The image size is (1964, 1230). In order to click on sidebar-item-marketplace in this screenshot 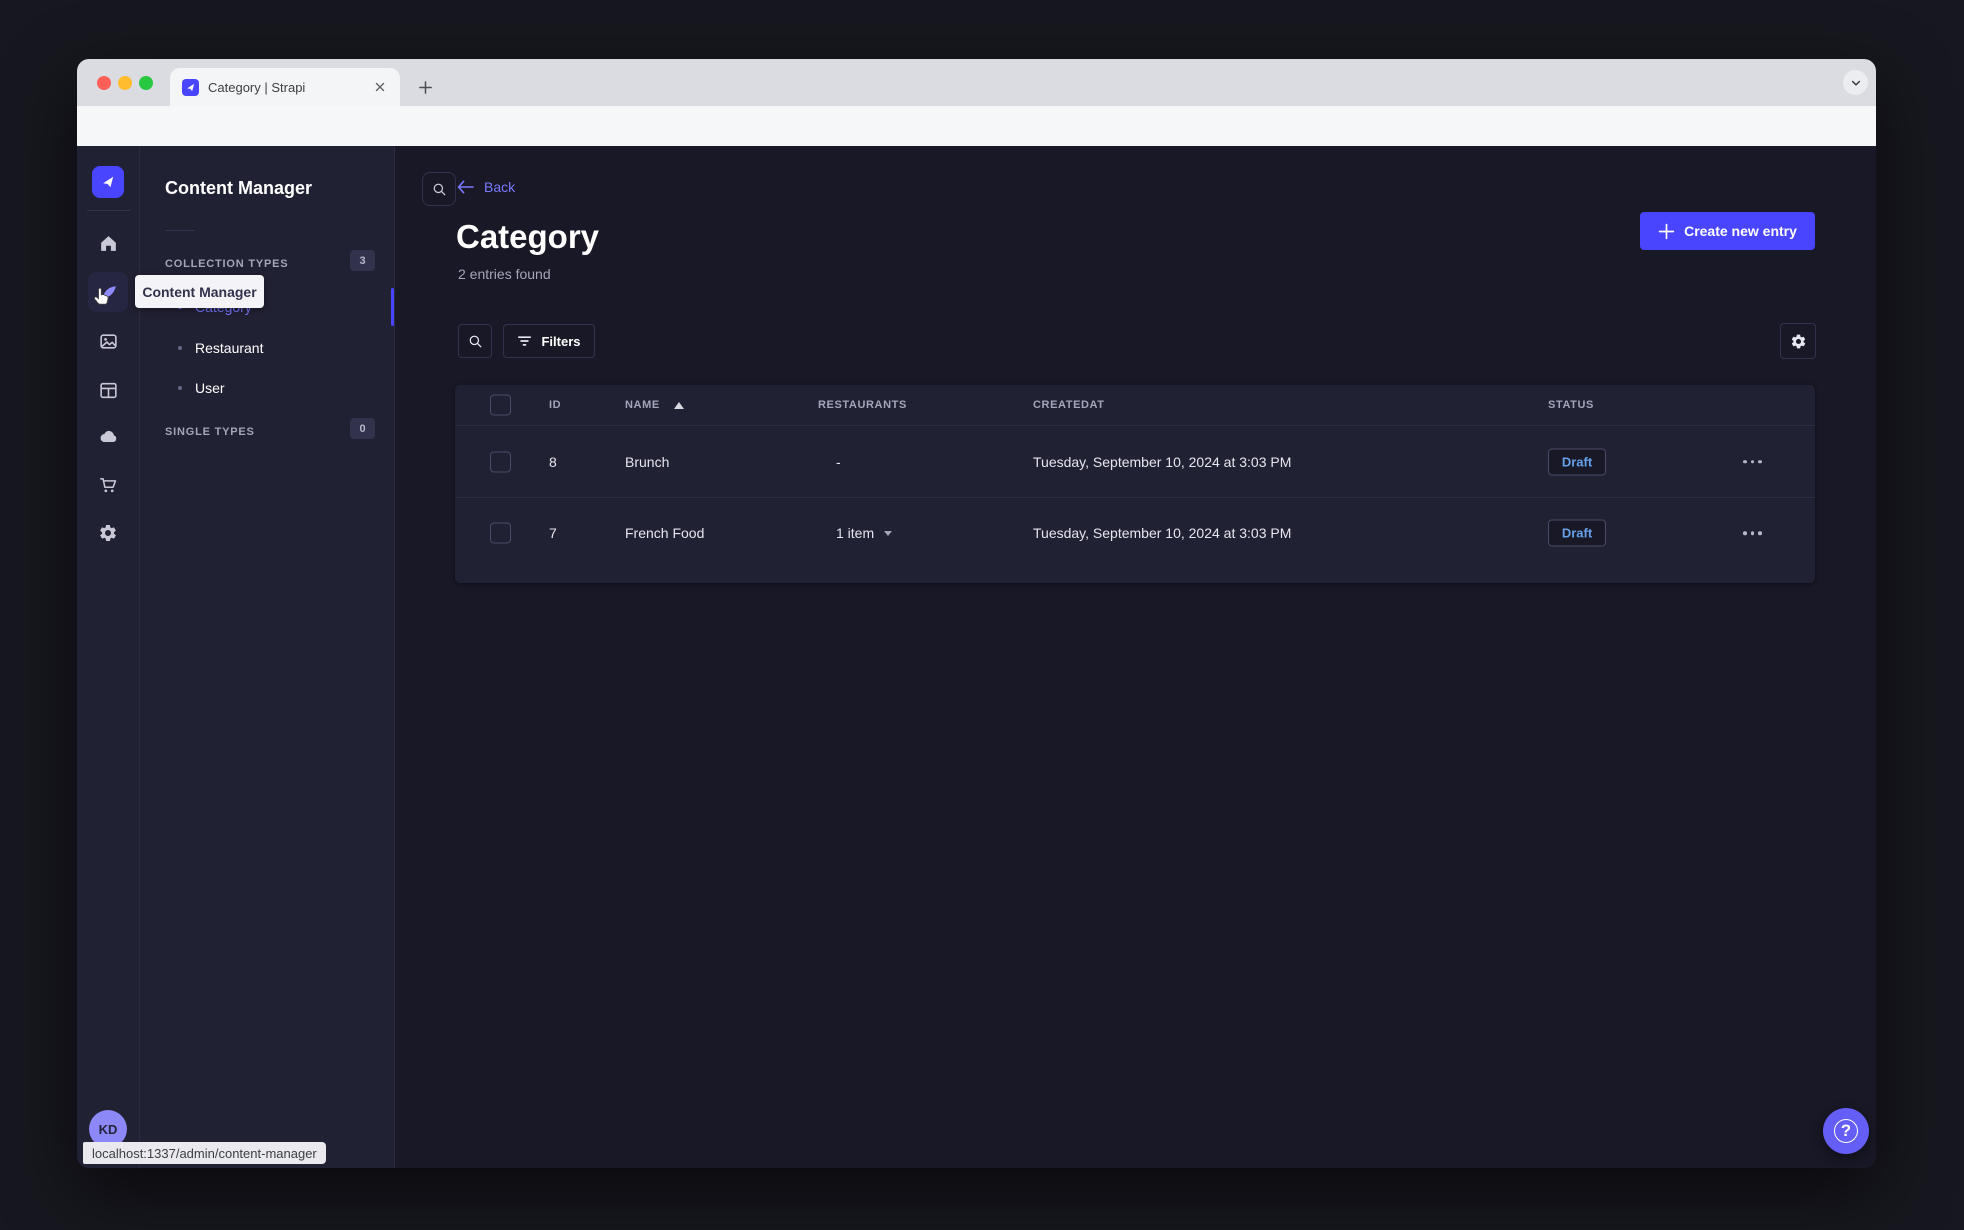, I will do `click(108, 485)`.